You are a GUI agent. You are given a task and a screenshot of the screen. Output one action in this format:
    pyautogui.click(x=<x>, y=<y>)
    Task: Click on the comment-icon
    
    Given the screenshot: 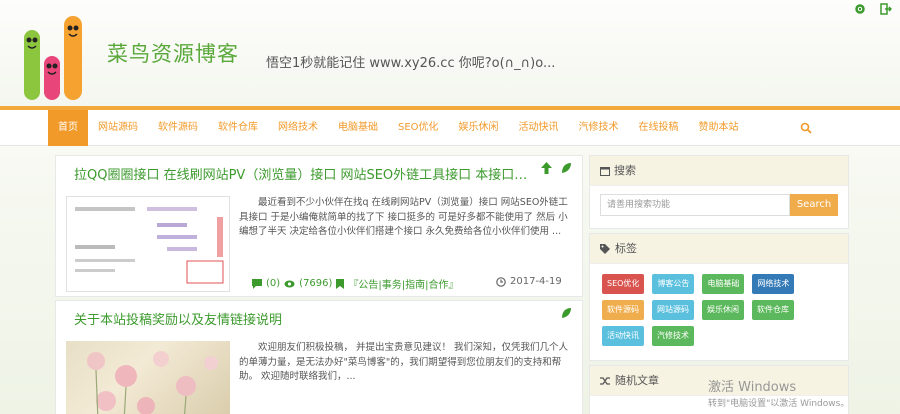 What is the action you would take?
    pyautogui.click(x=257, y=283)
    